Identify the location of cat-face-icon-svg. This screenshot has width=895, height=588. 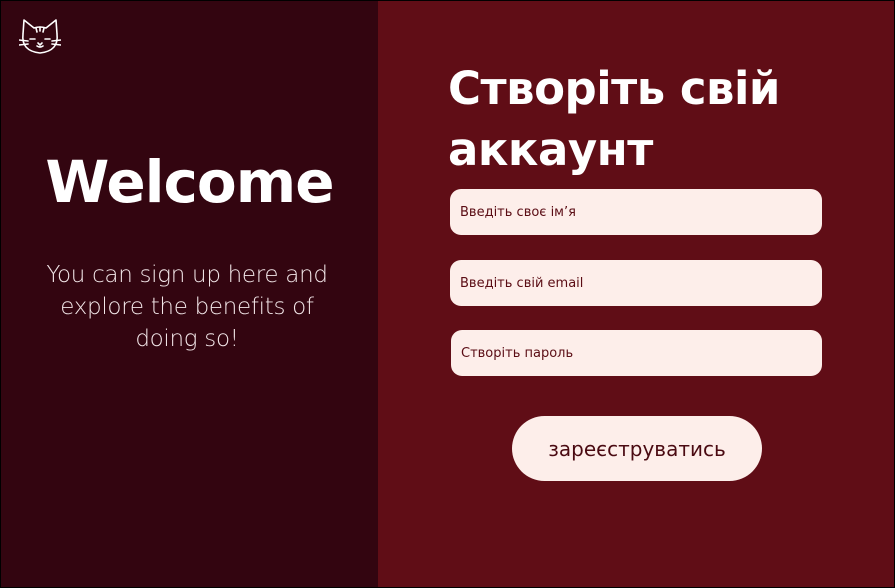
(40, 36).